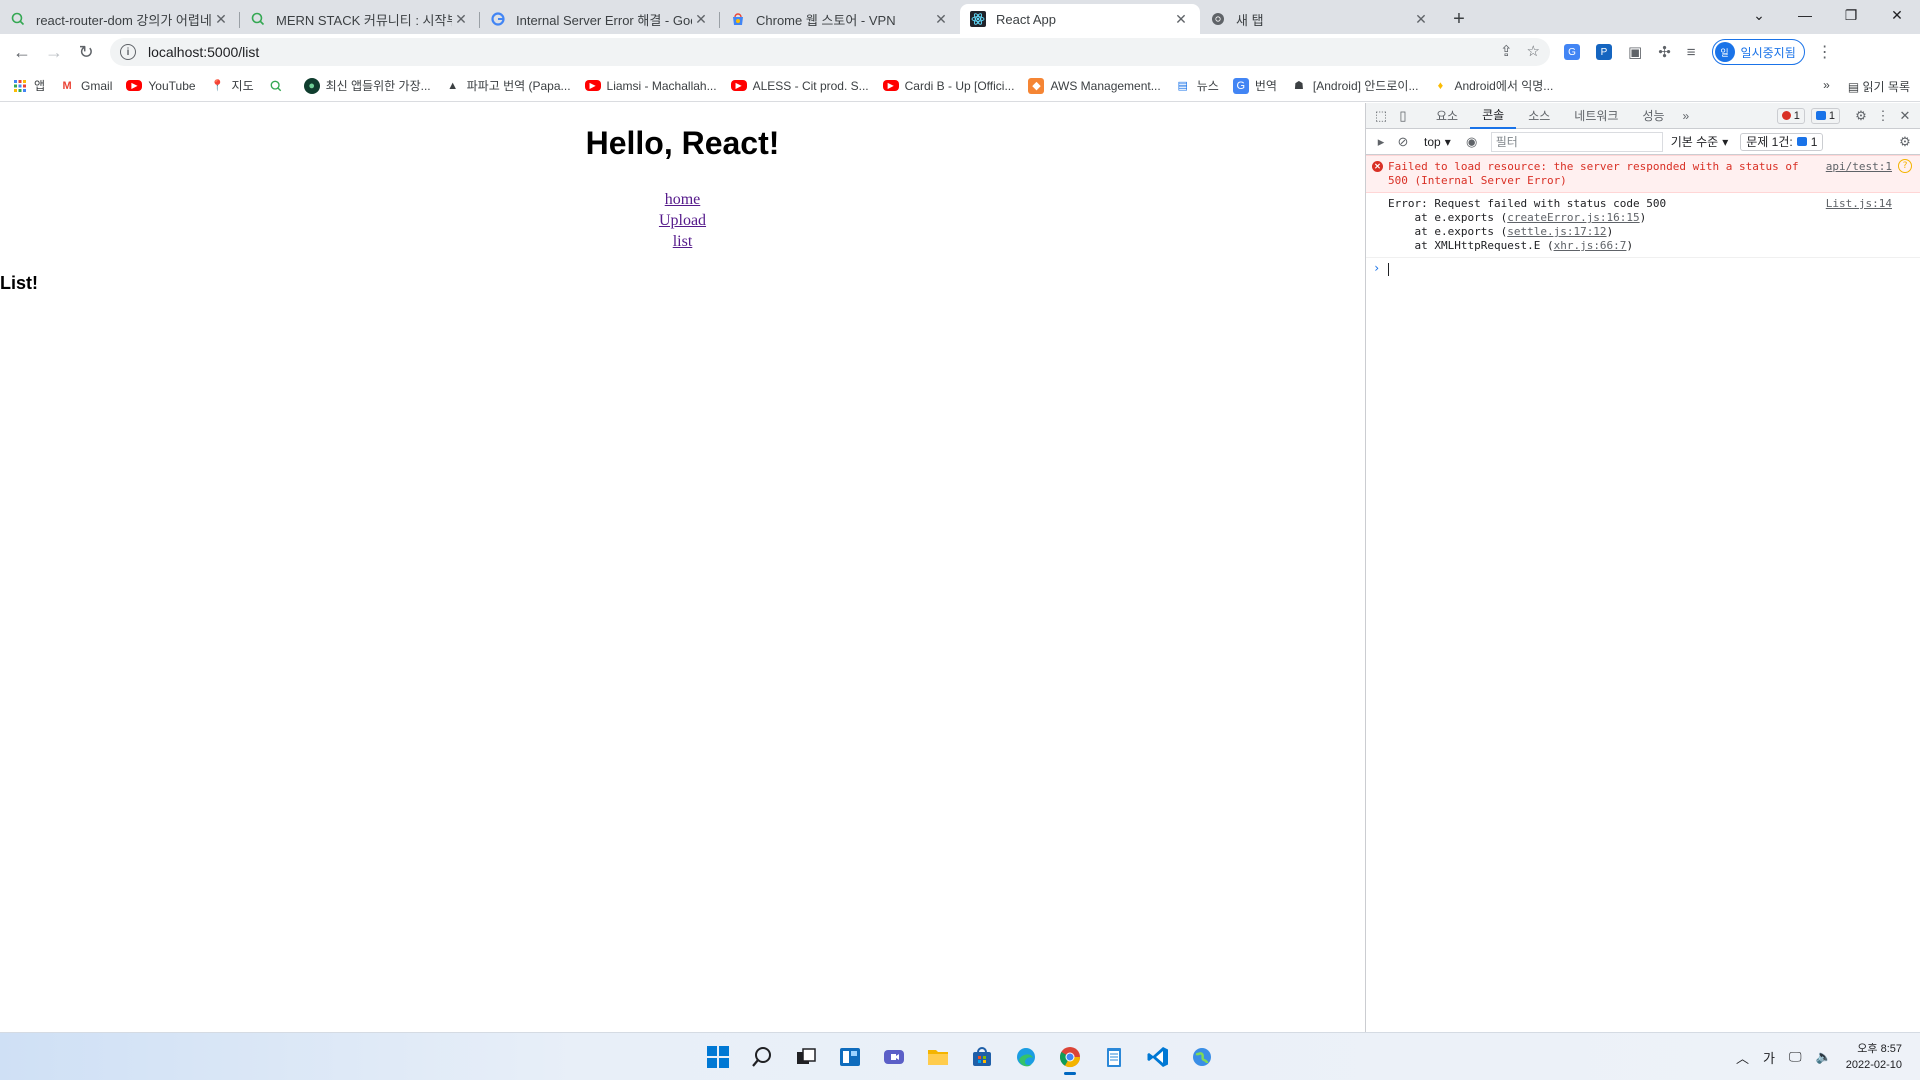  I want to click on tab-sources: 소스, so click(1539, 116).